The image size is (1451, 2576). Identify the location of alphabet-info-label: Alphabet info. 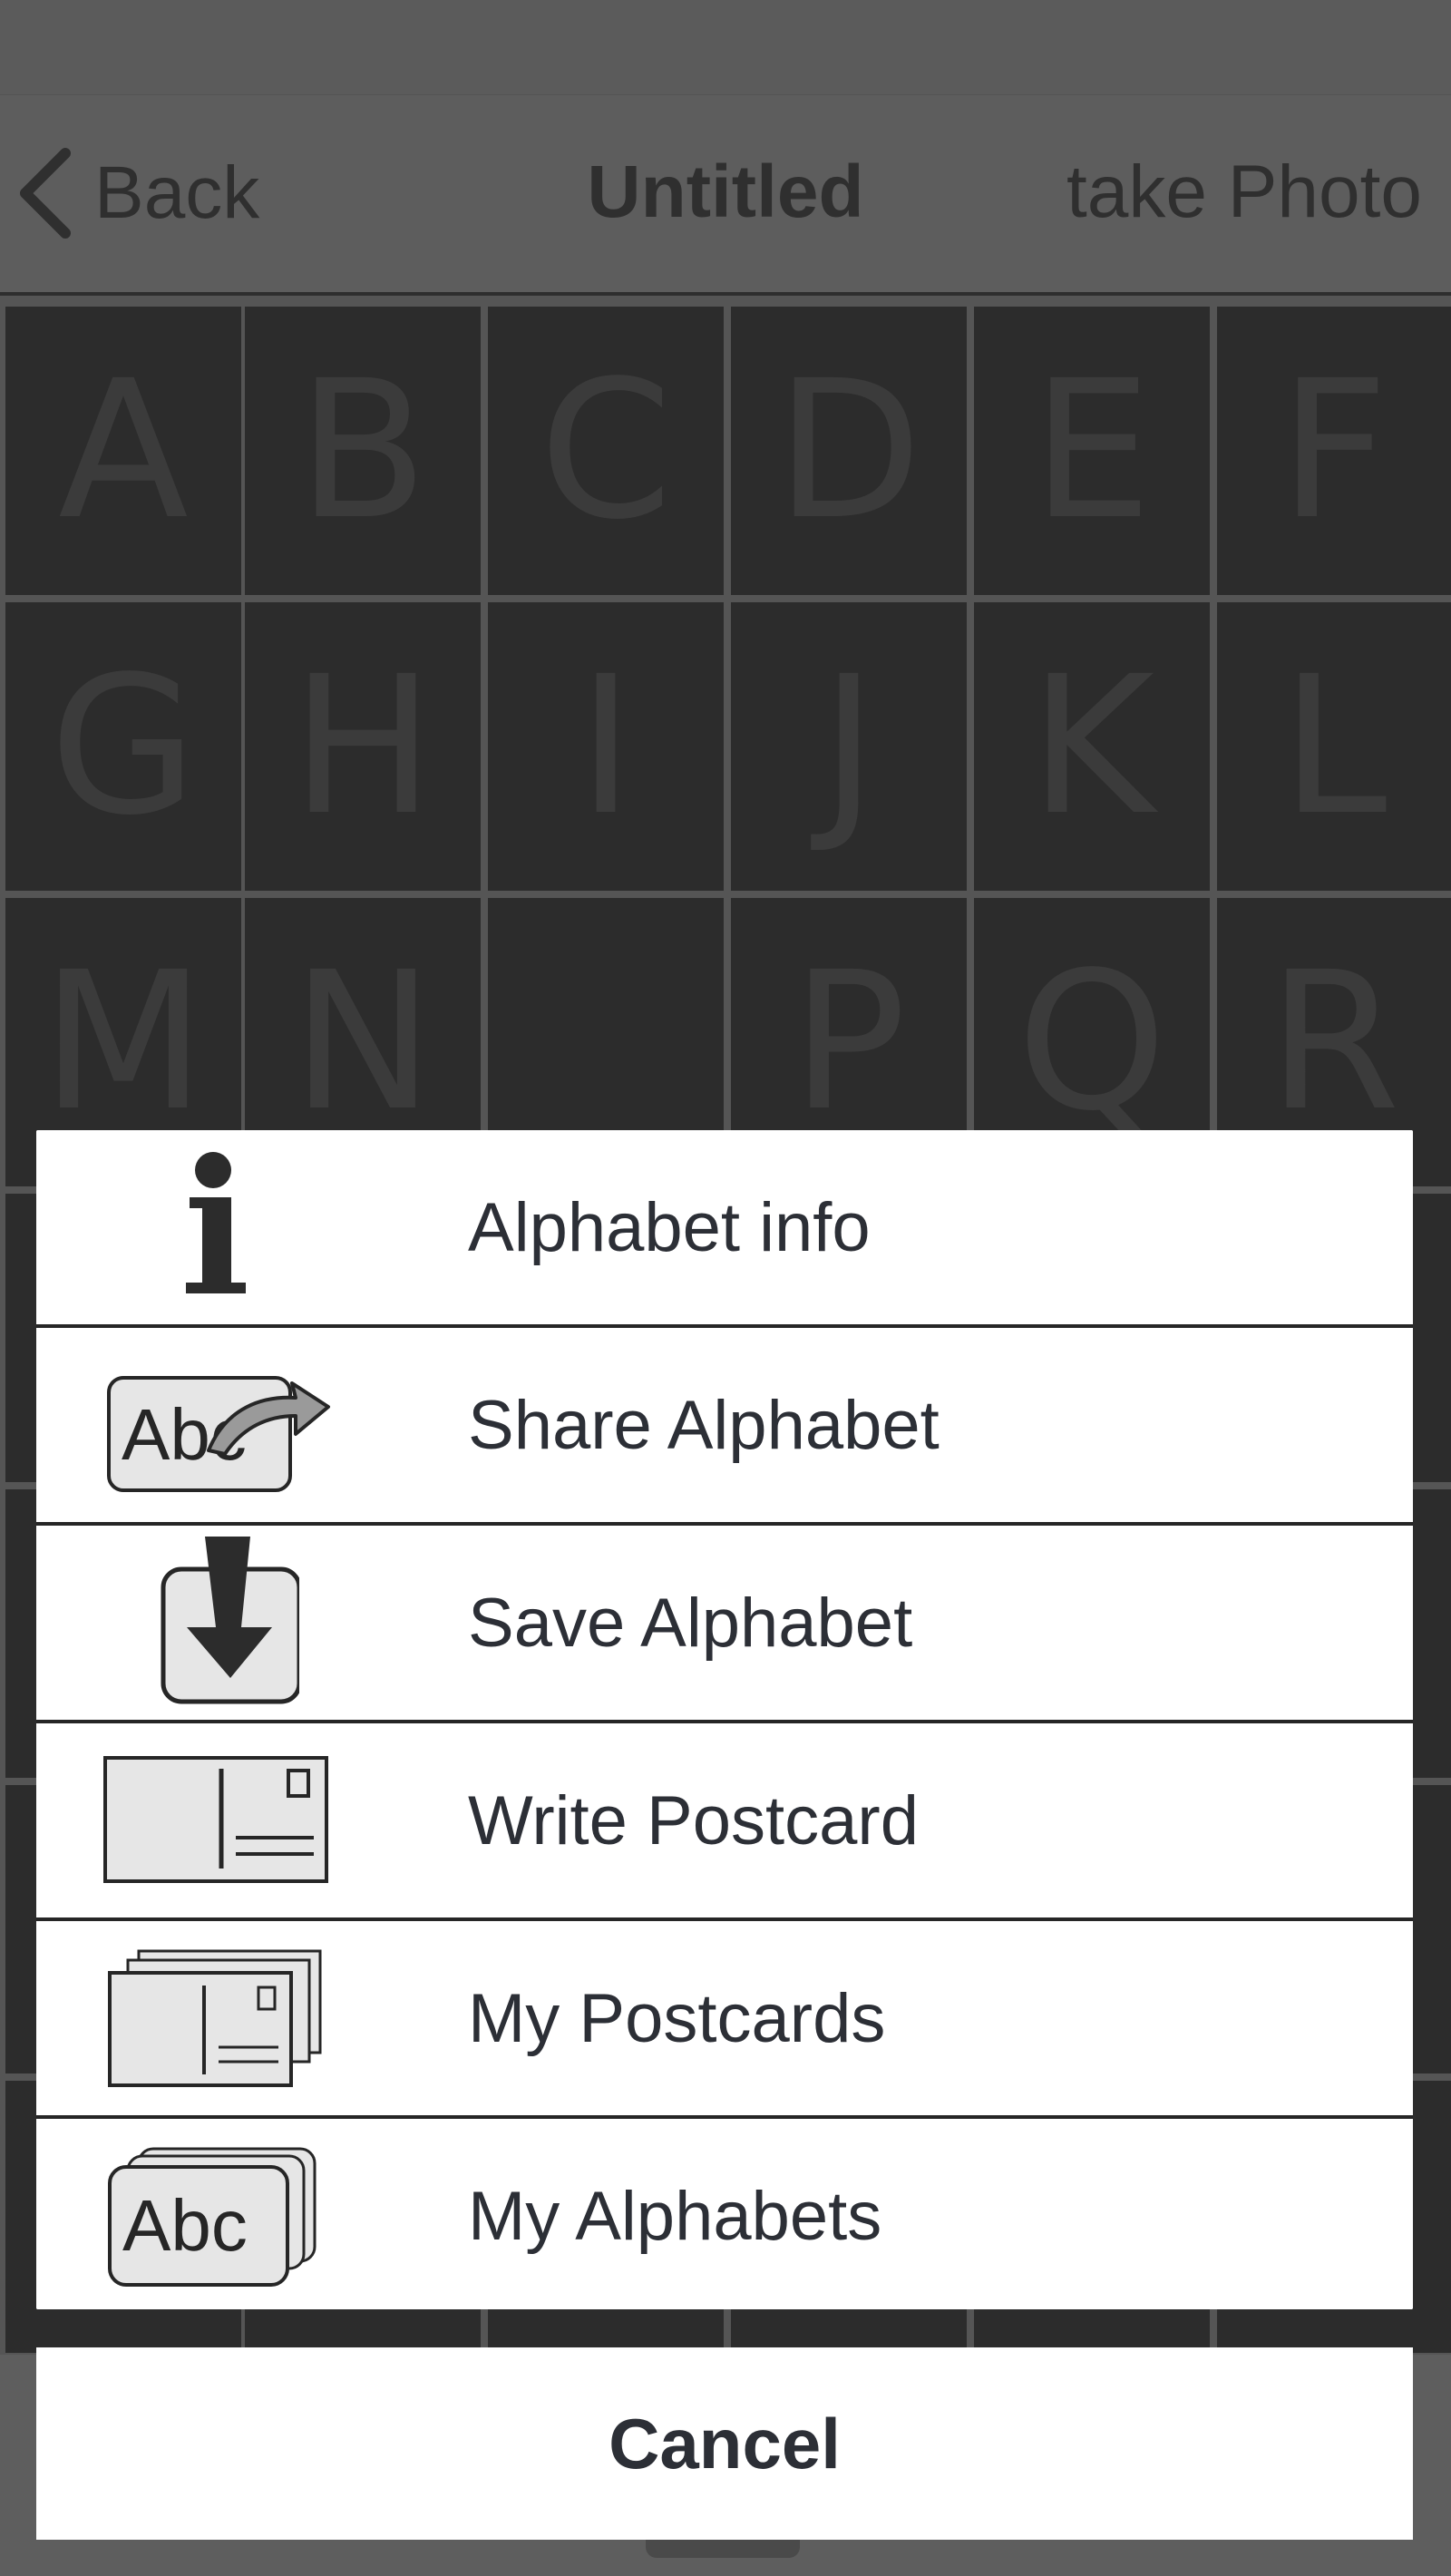
(669, 1227).